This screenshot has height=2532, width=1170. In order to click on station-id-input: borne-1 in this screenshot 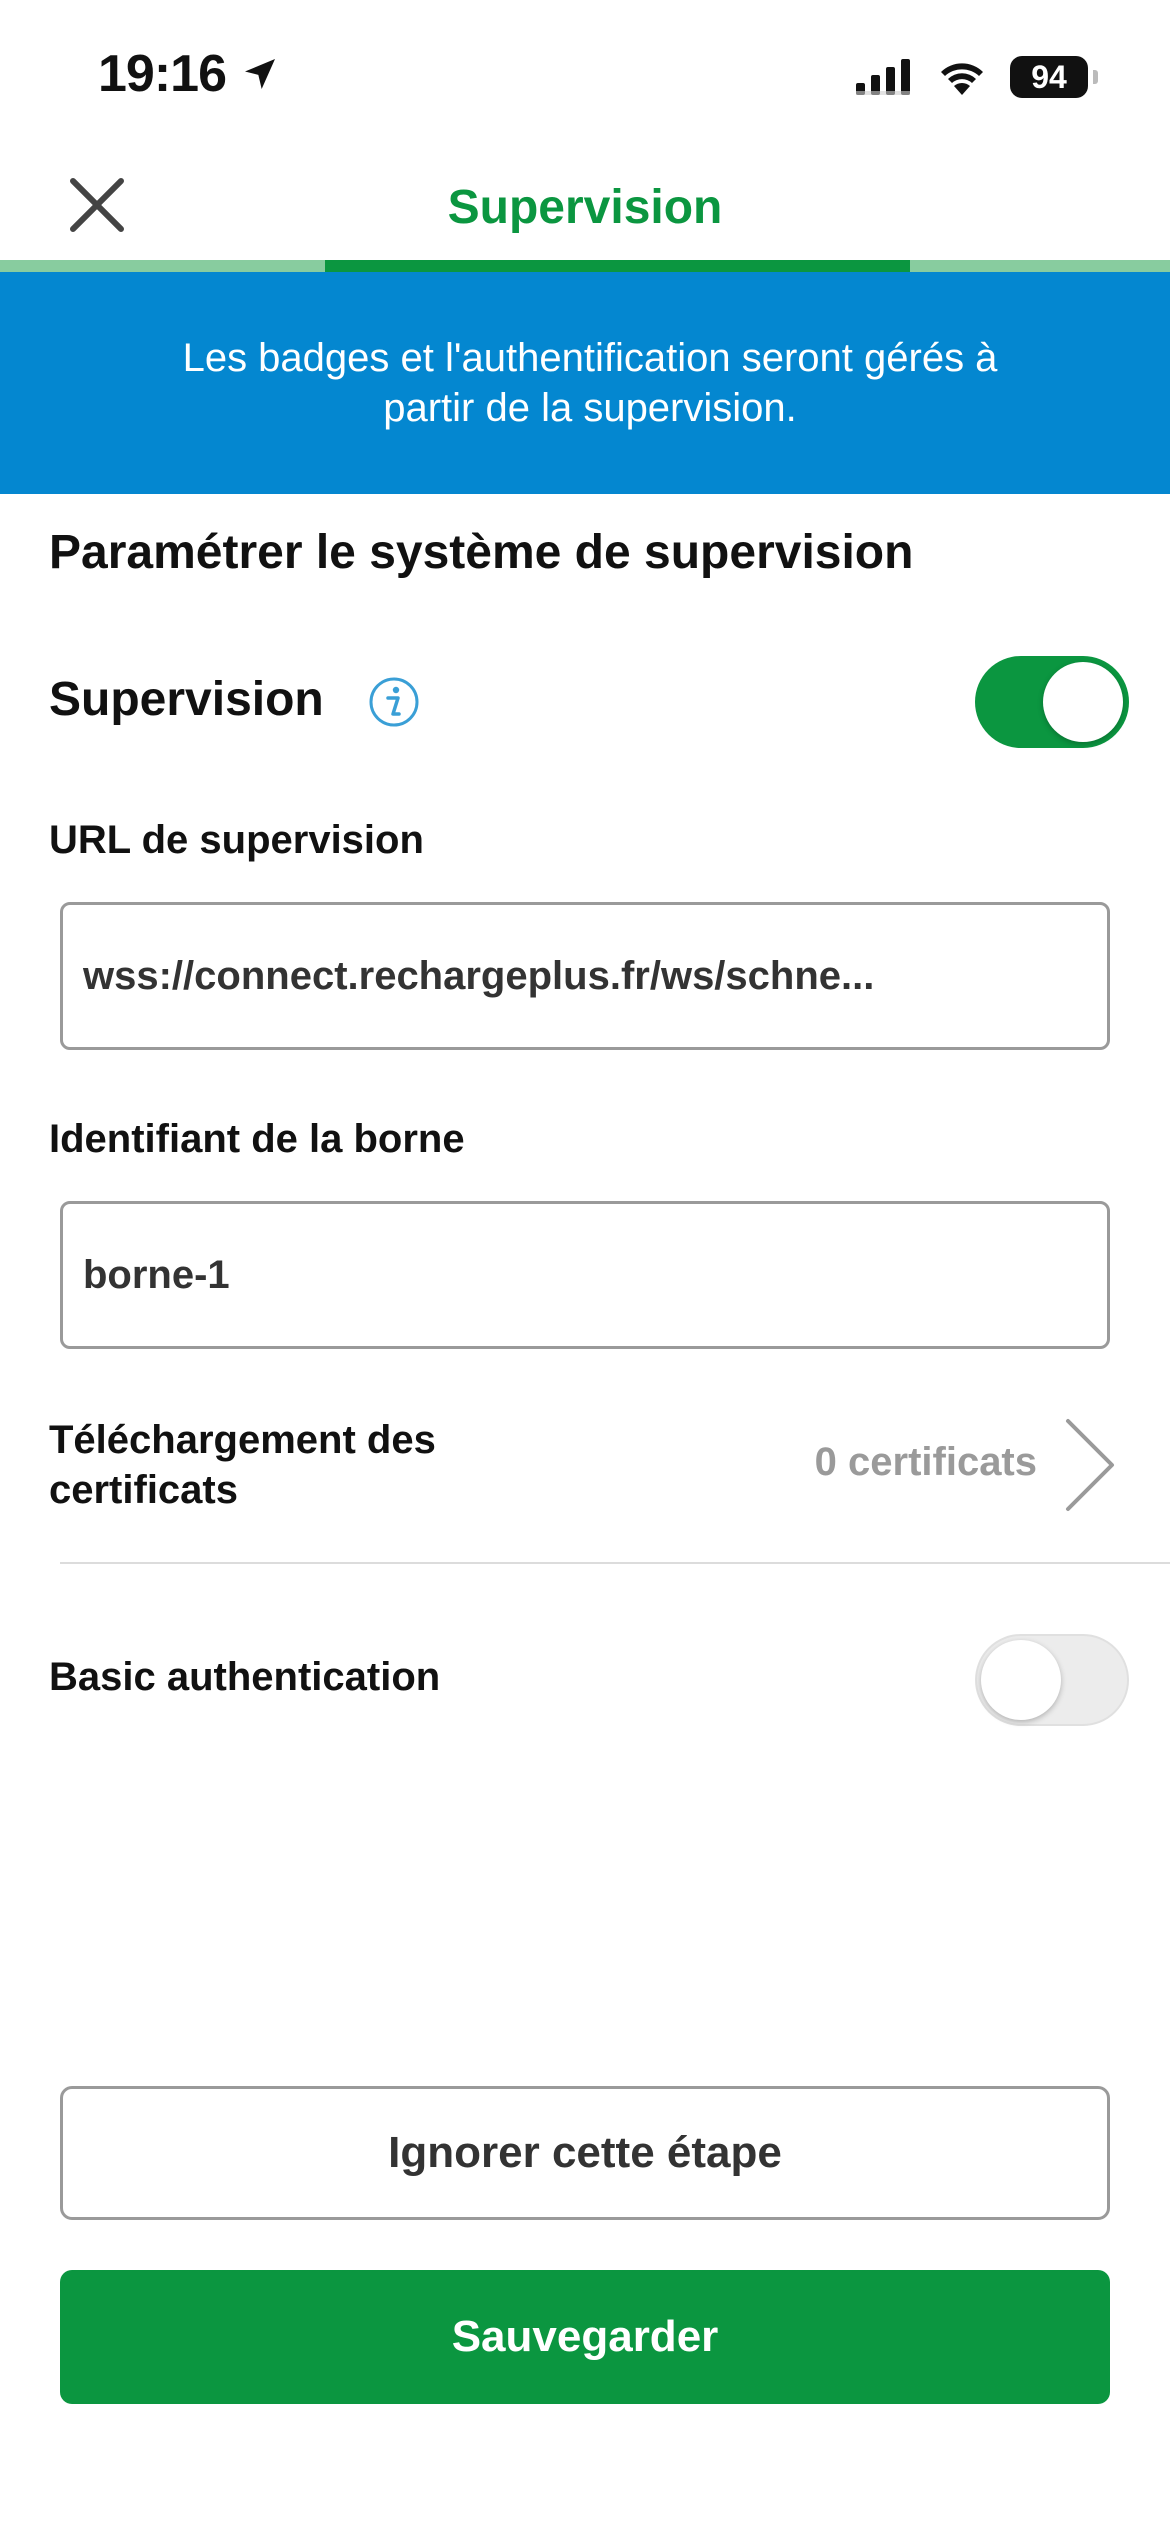, I will do `click(585, 1275)`.